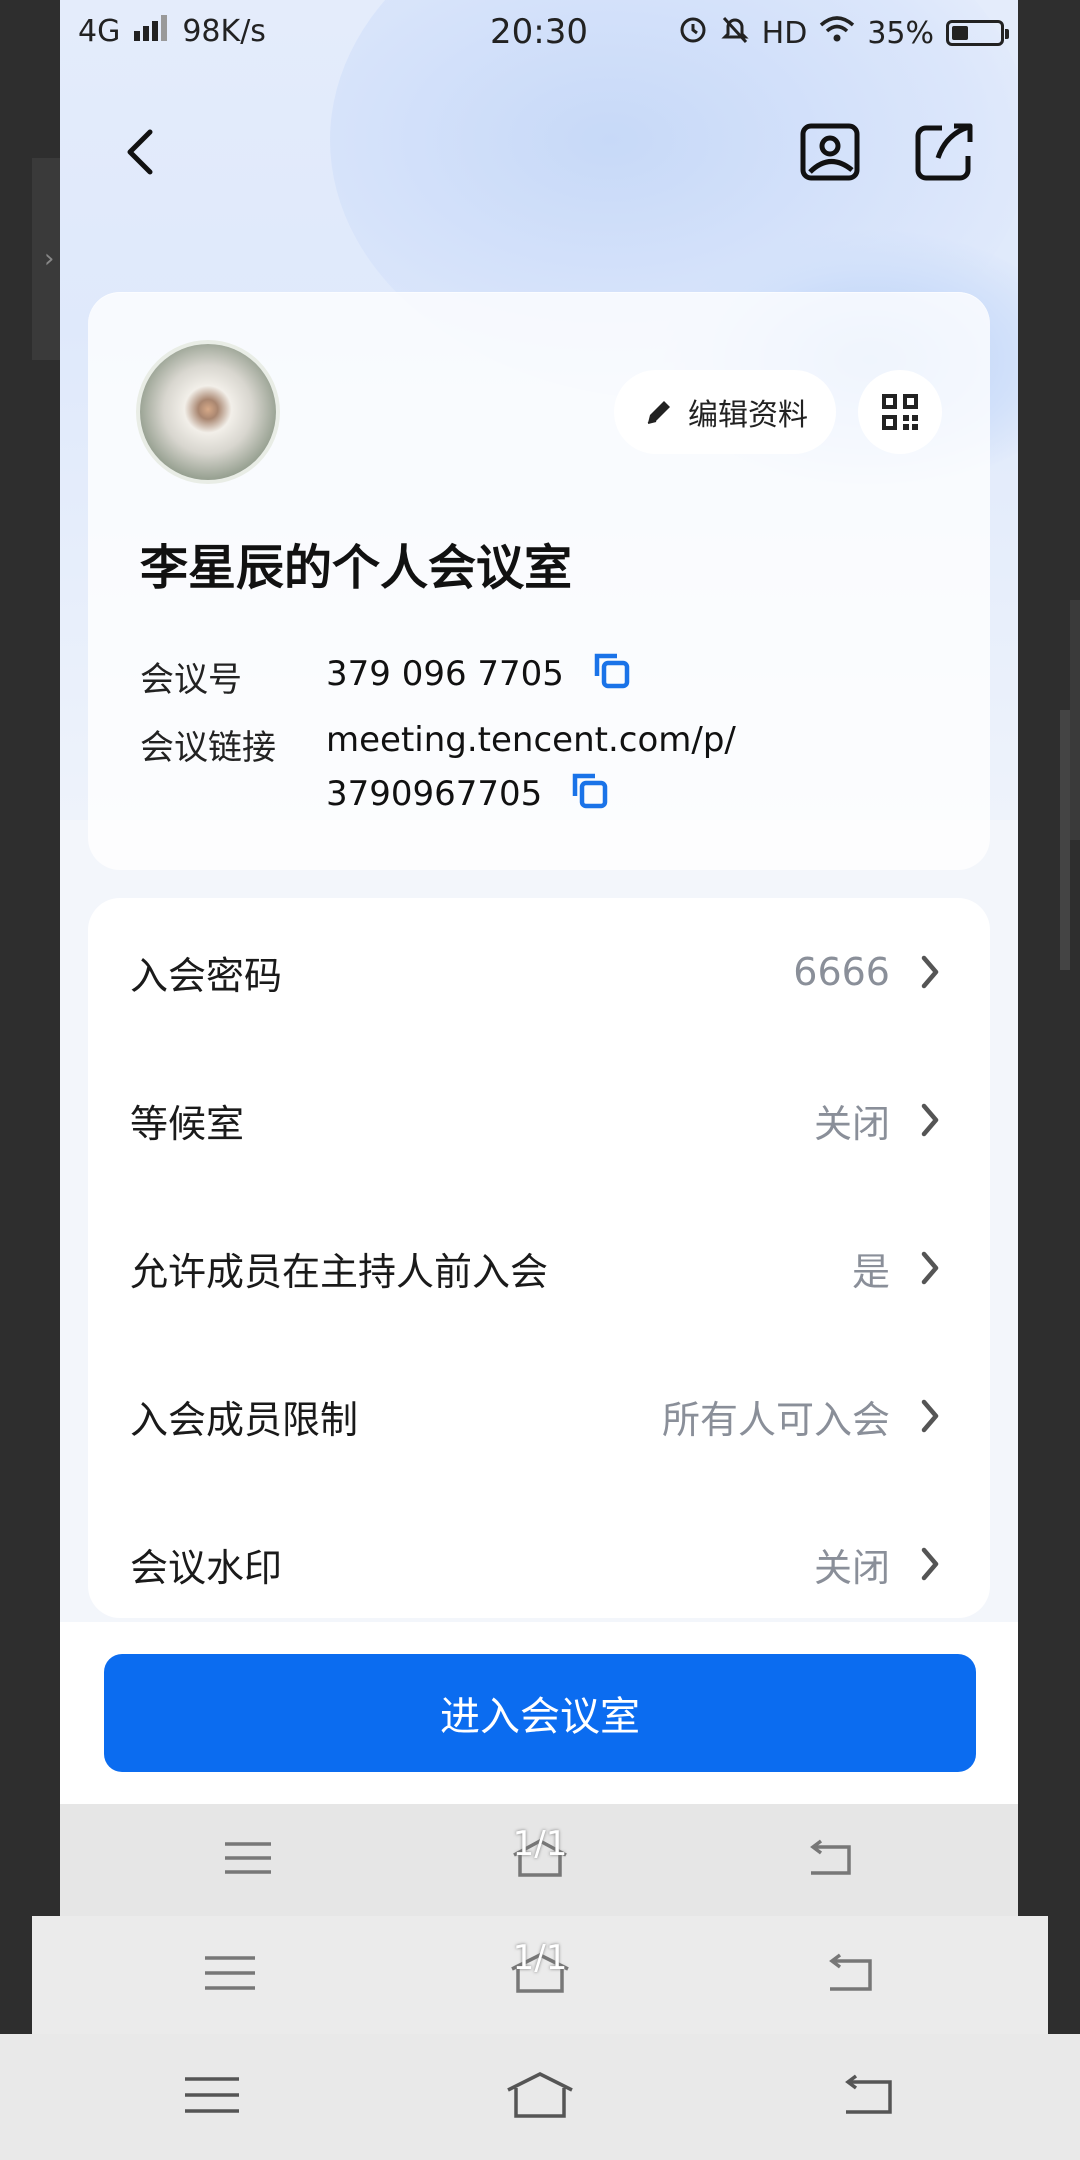  Describe the element at coordinates (49, 259) in the screenshot. I see `chevron-right-icon: ›` at that location.